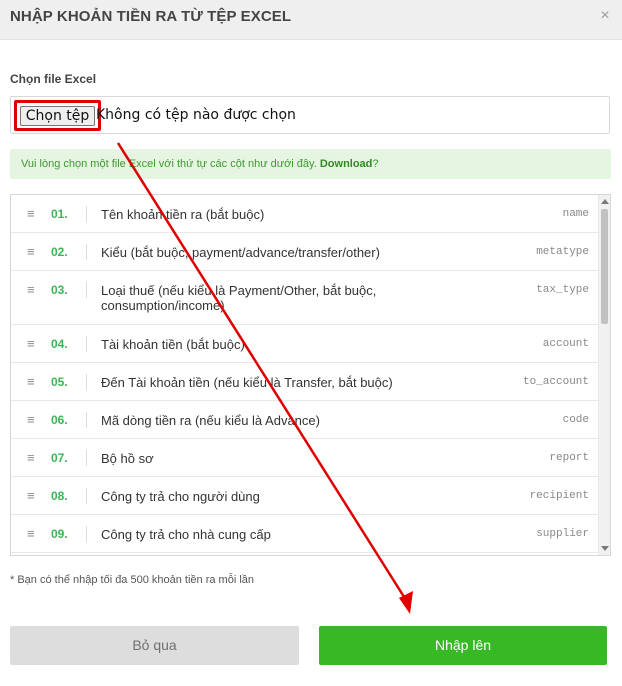 The height and width of the screenshot is (686, 622). I want to click on notice-suffix: ?, so click(375, 164).